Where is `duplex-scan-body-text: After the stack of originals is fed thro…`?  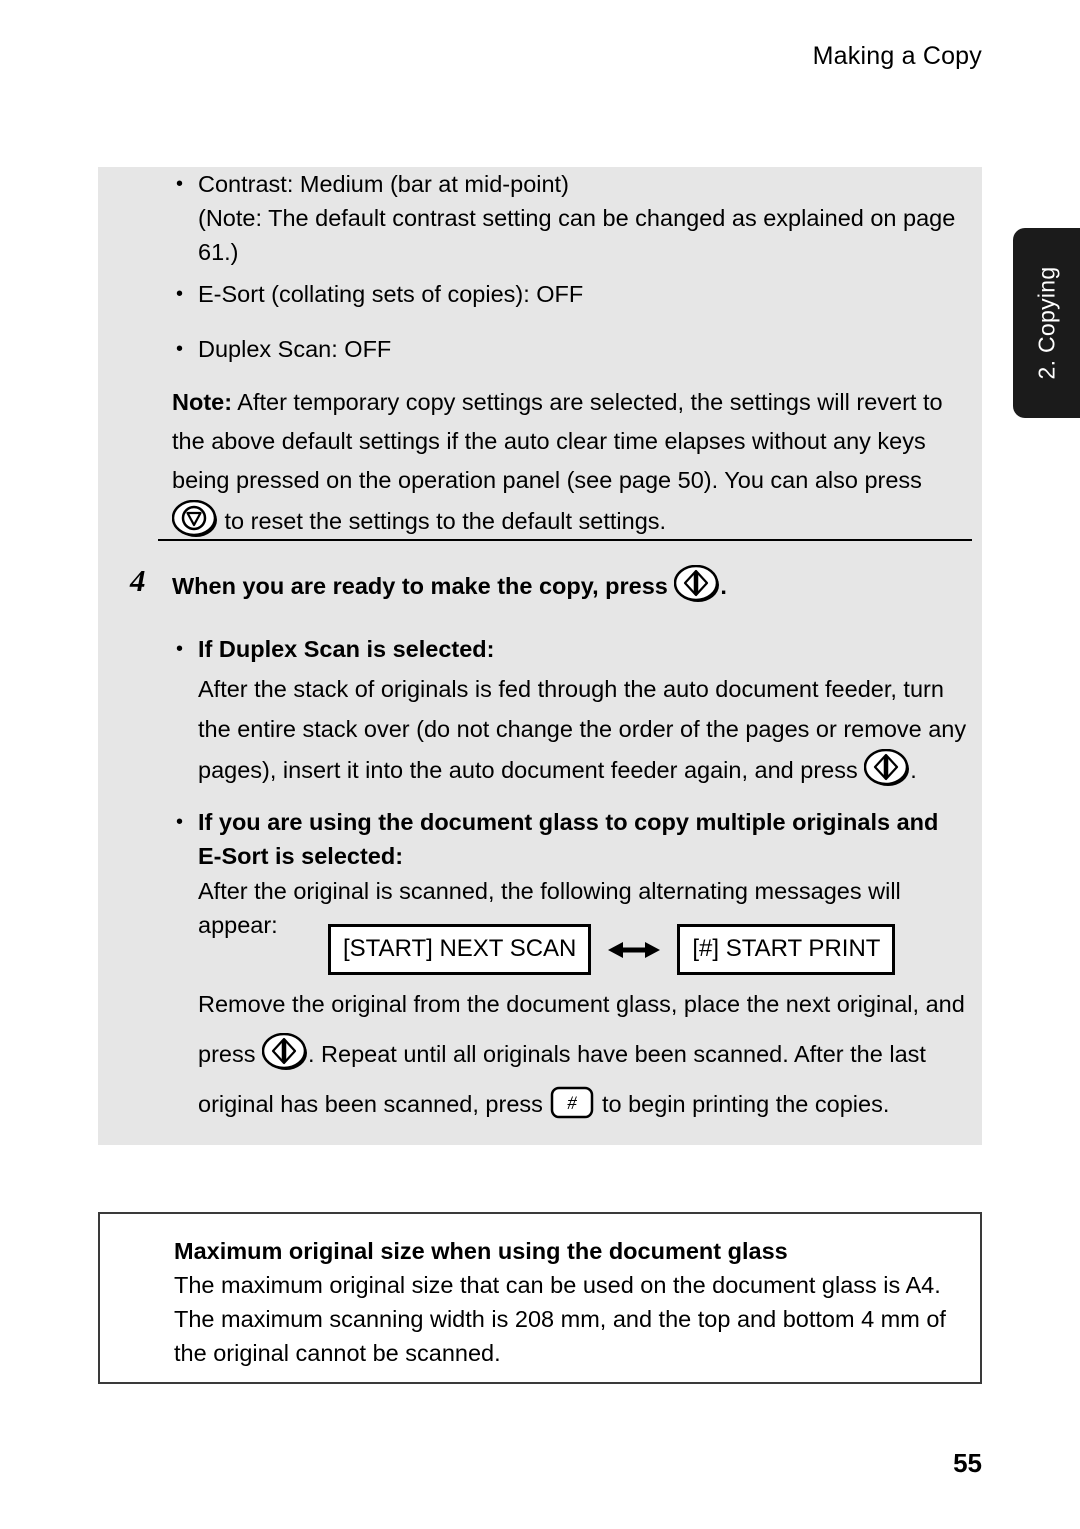 duplex-scan-body-text: After the stack of originals is fed thro… is located at coordinates (582, 729).